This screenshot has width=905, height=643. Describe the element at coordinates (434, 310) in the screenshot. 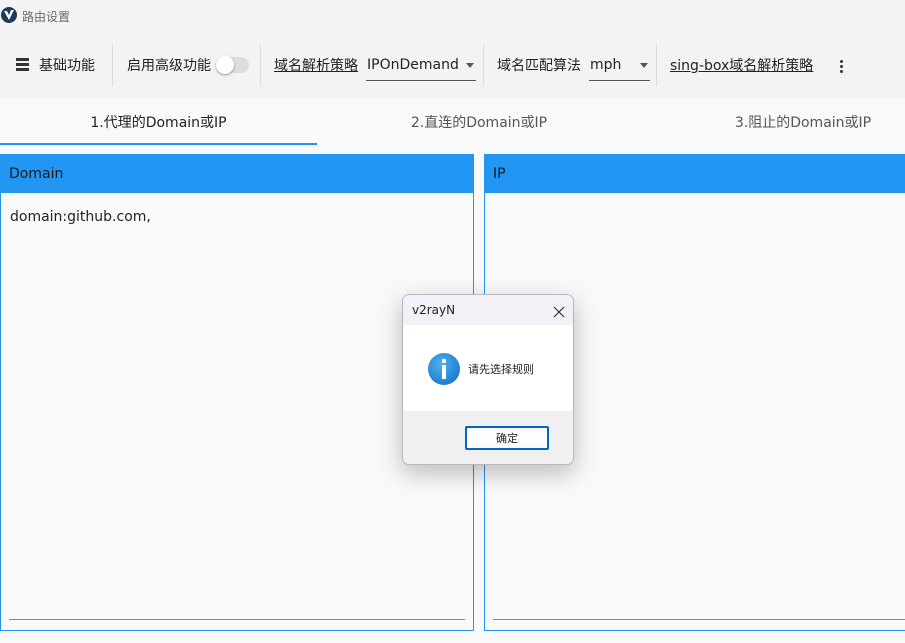

I see `dialog-title: v2rayN` at that location.